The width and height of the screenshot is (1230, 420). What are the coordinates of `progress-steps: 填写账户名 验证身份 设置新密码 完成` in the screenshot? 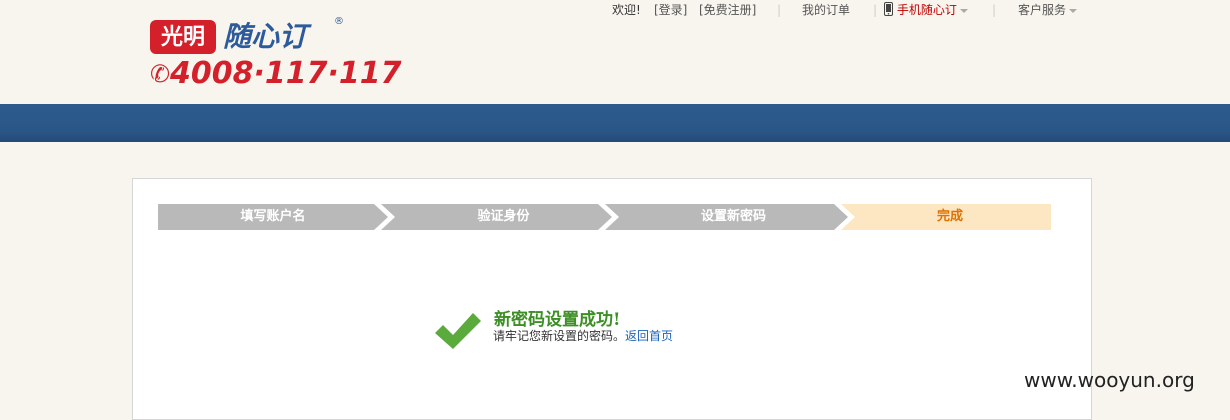 It's located at (604, 217).